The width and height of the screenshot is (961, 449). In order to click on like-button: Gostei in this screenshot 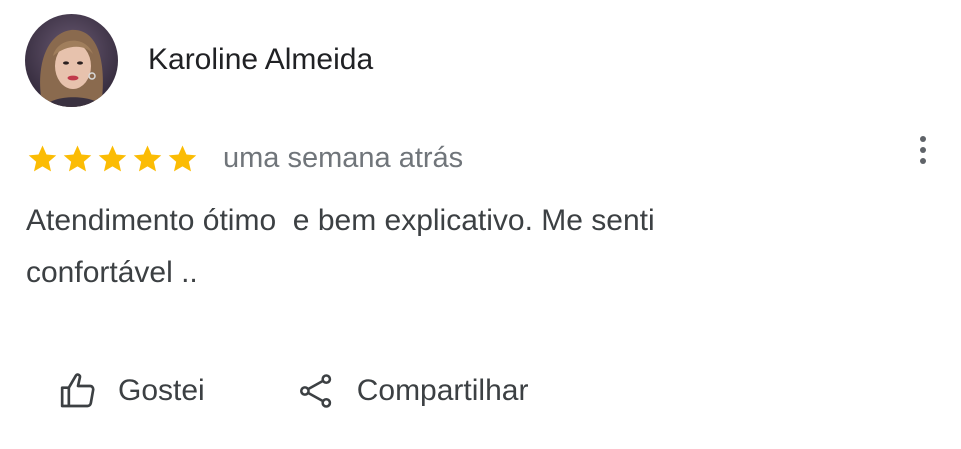, I will do `click(131, 391)`.